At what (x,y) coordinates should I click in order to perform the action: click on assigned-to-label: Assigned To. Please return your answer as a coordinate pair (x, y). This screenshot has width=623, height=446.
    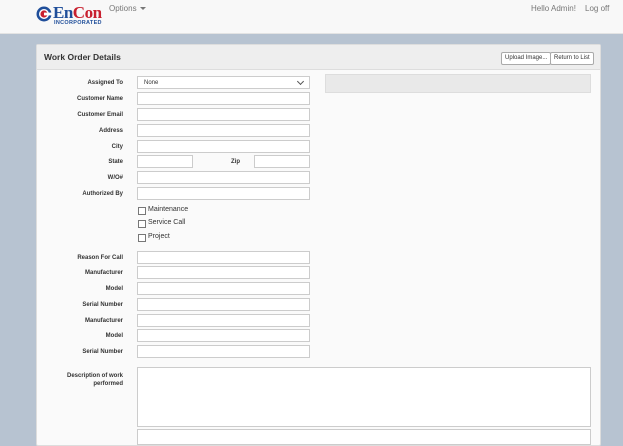
    Looking at the image, I should click on (105, 83).